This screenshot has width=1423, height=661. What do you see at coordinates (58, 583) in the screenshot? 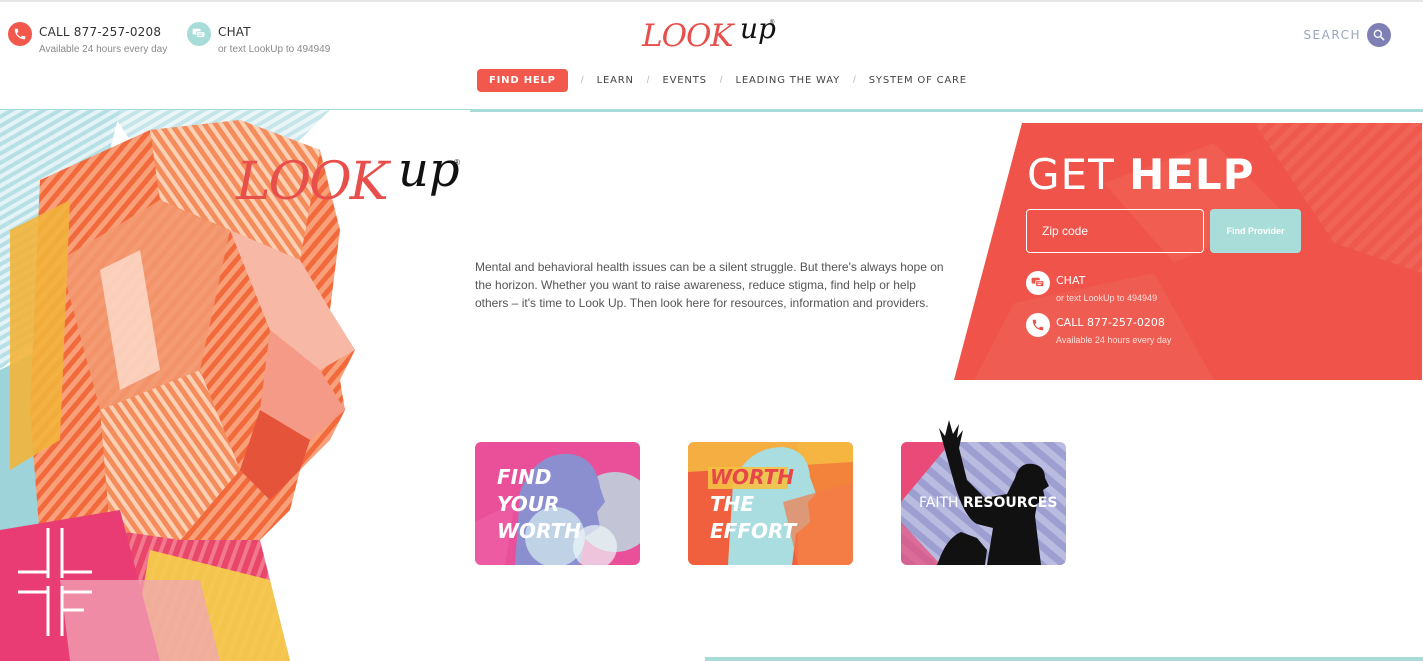
I see `lf-logo-icon` at bounding box center [58, 583].